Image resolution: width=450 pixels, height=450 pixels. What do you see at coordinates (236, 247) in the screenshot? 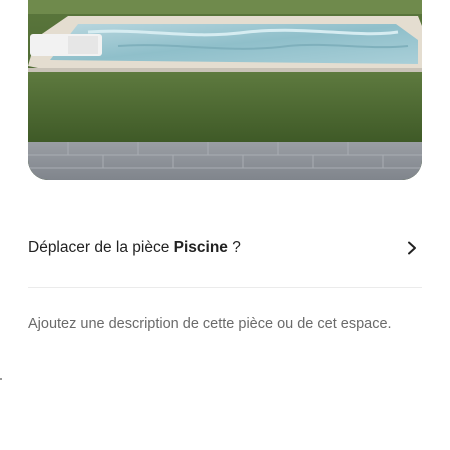
I see `move-room-suffix: ?` at bounding box center [236, 247].